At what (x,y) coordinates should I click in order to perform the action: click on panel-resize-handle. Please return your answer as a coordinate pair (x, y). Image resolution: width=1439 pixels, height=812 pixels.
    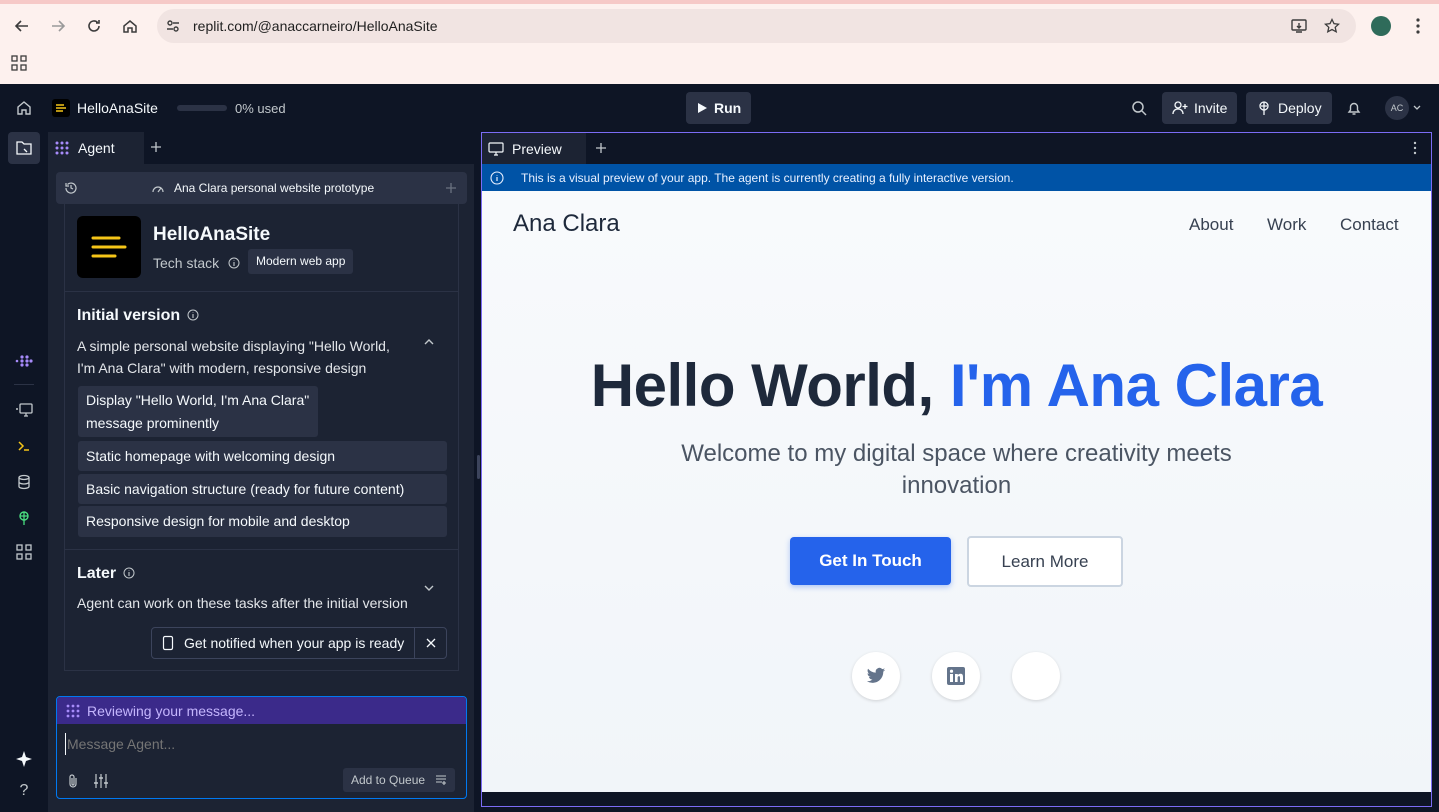
    Looking at the image, I should click on (478, 467).